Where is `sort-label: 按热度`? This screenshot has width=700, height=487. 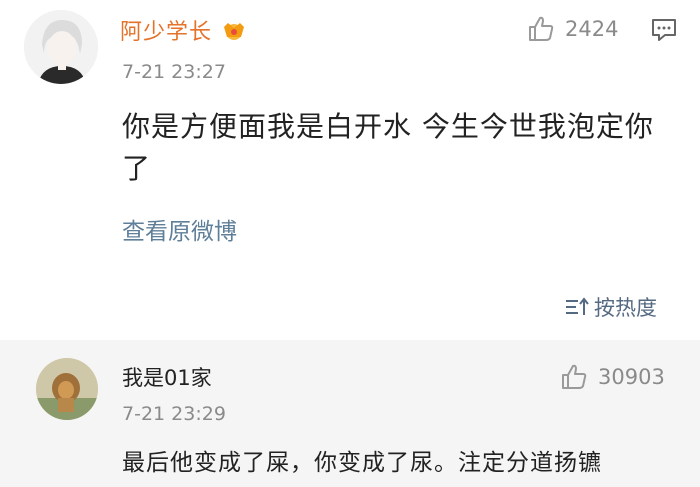 sort-label: 按热度 is located at coordinates (625, 308).